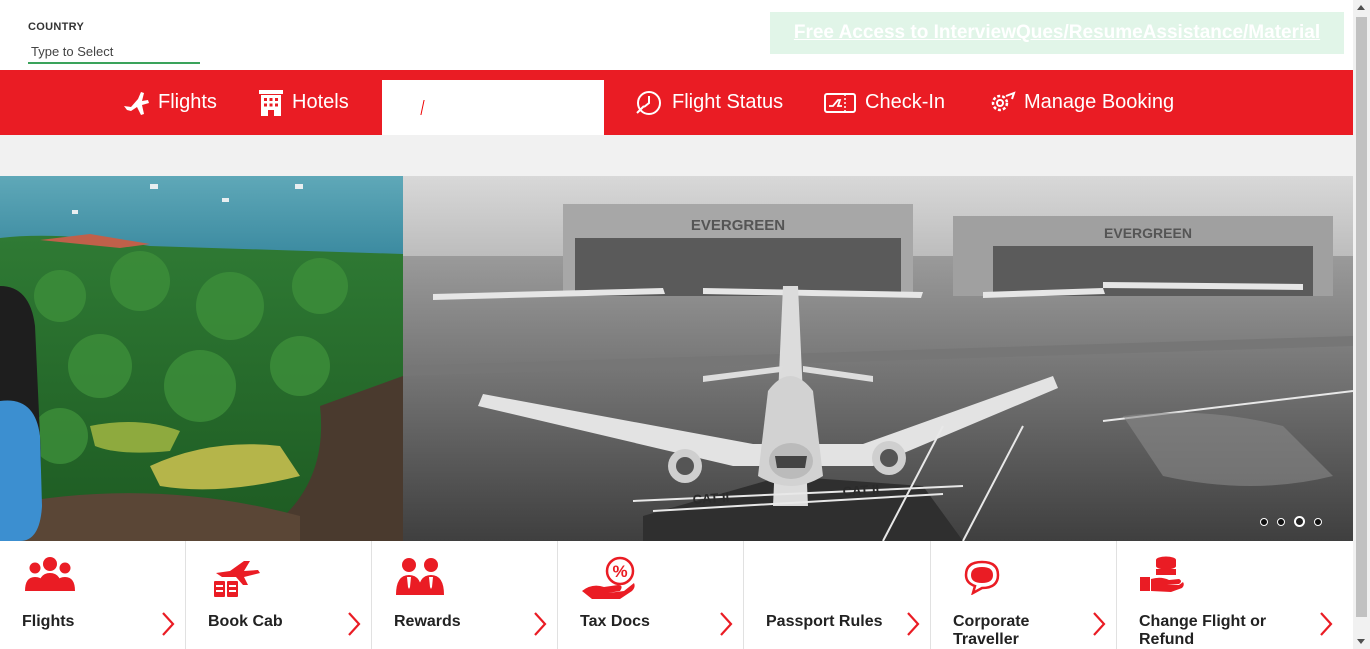  What do you see at coordinates (1148, 233) in the screenshot?
I see `hangar-sign-2: EVERGREEN` at bounding box center [1148, 233].